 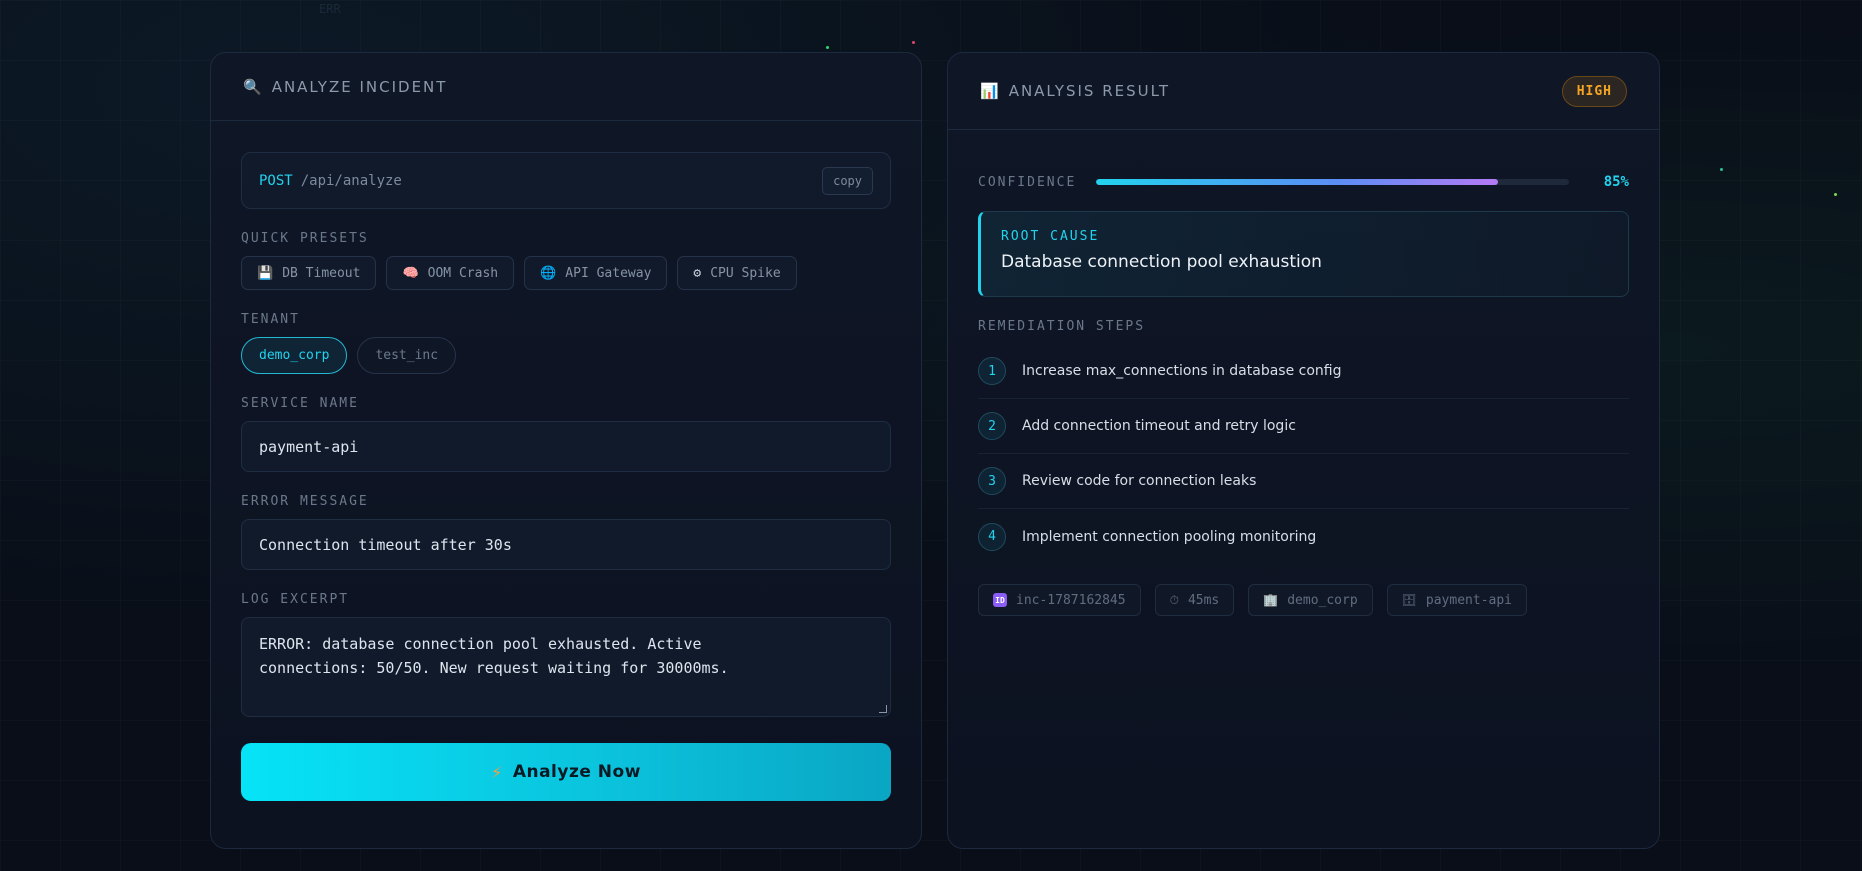 What do you see at coordinates (1027, 182) in the screenshot?
I see `confidence-label: CONFIDENCE` at bounding box center [1027, 182].